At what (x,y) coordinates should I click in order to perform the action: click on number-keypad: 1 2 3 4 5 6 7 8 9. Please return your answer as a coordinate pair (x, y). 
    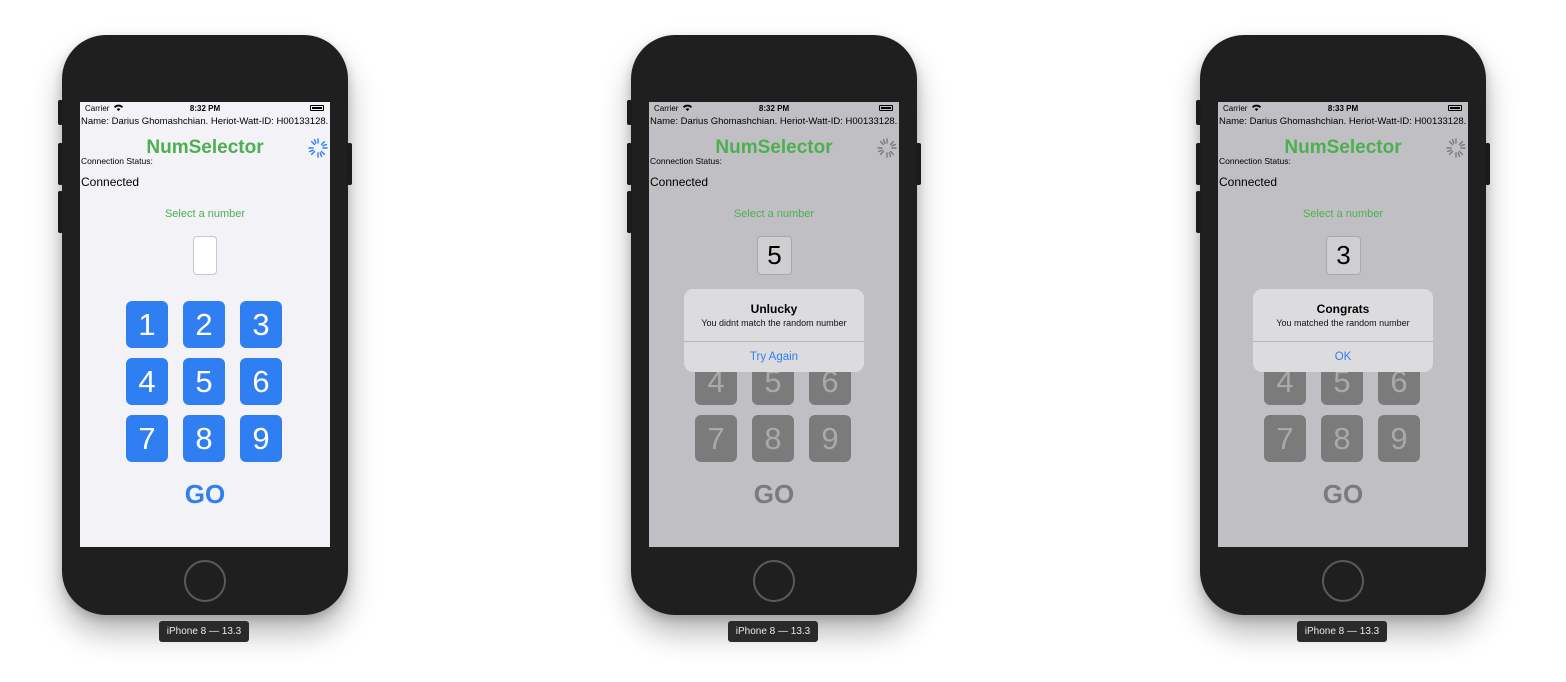
    Looking at the image, I should click on (206, 383).